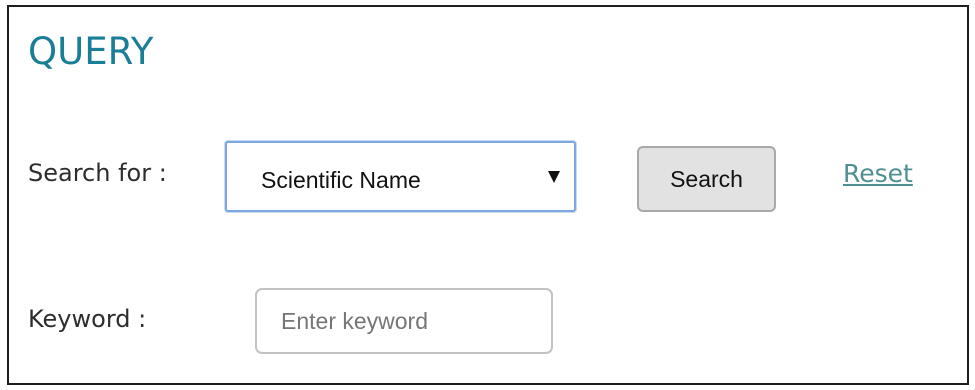 The height and width of the screenshot is (390, 975). I want to click on caret-down-icon, so click(554, 177).